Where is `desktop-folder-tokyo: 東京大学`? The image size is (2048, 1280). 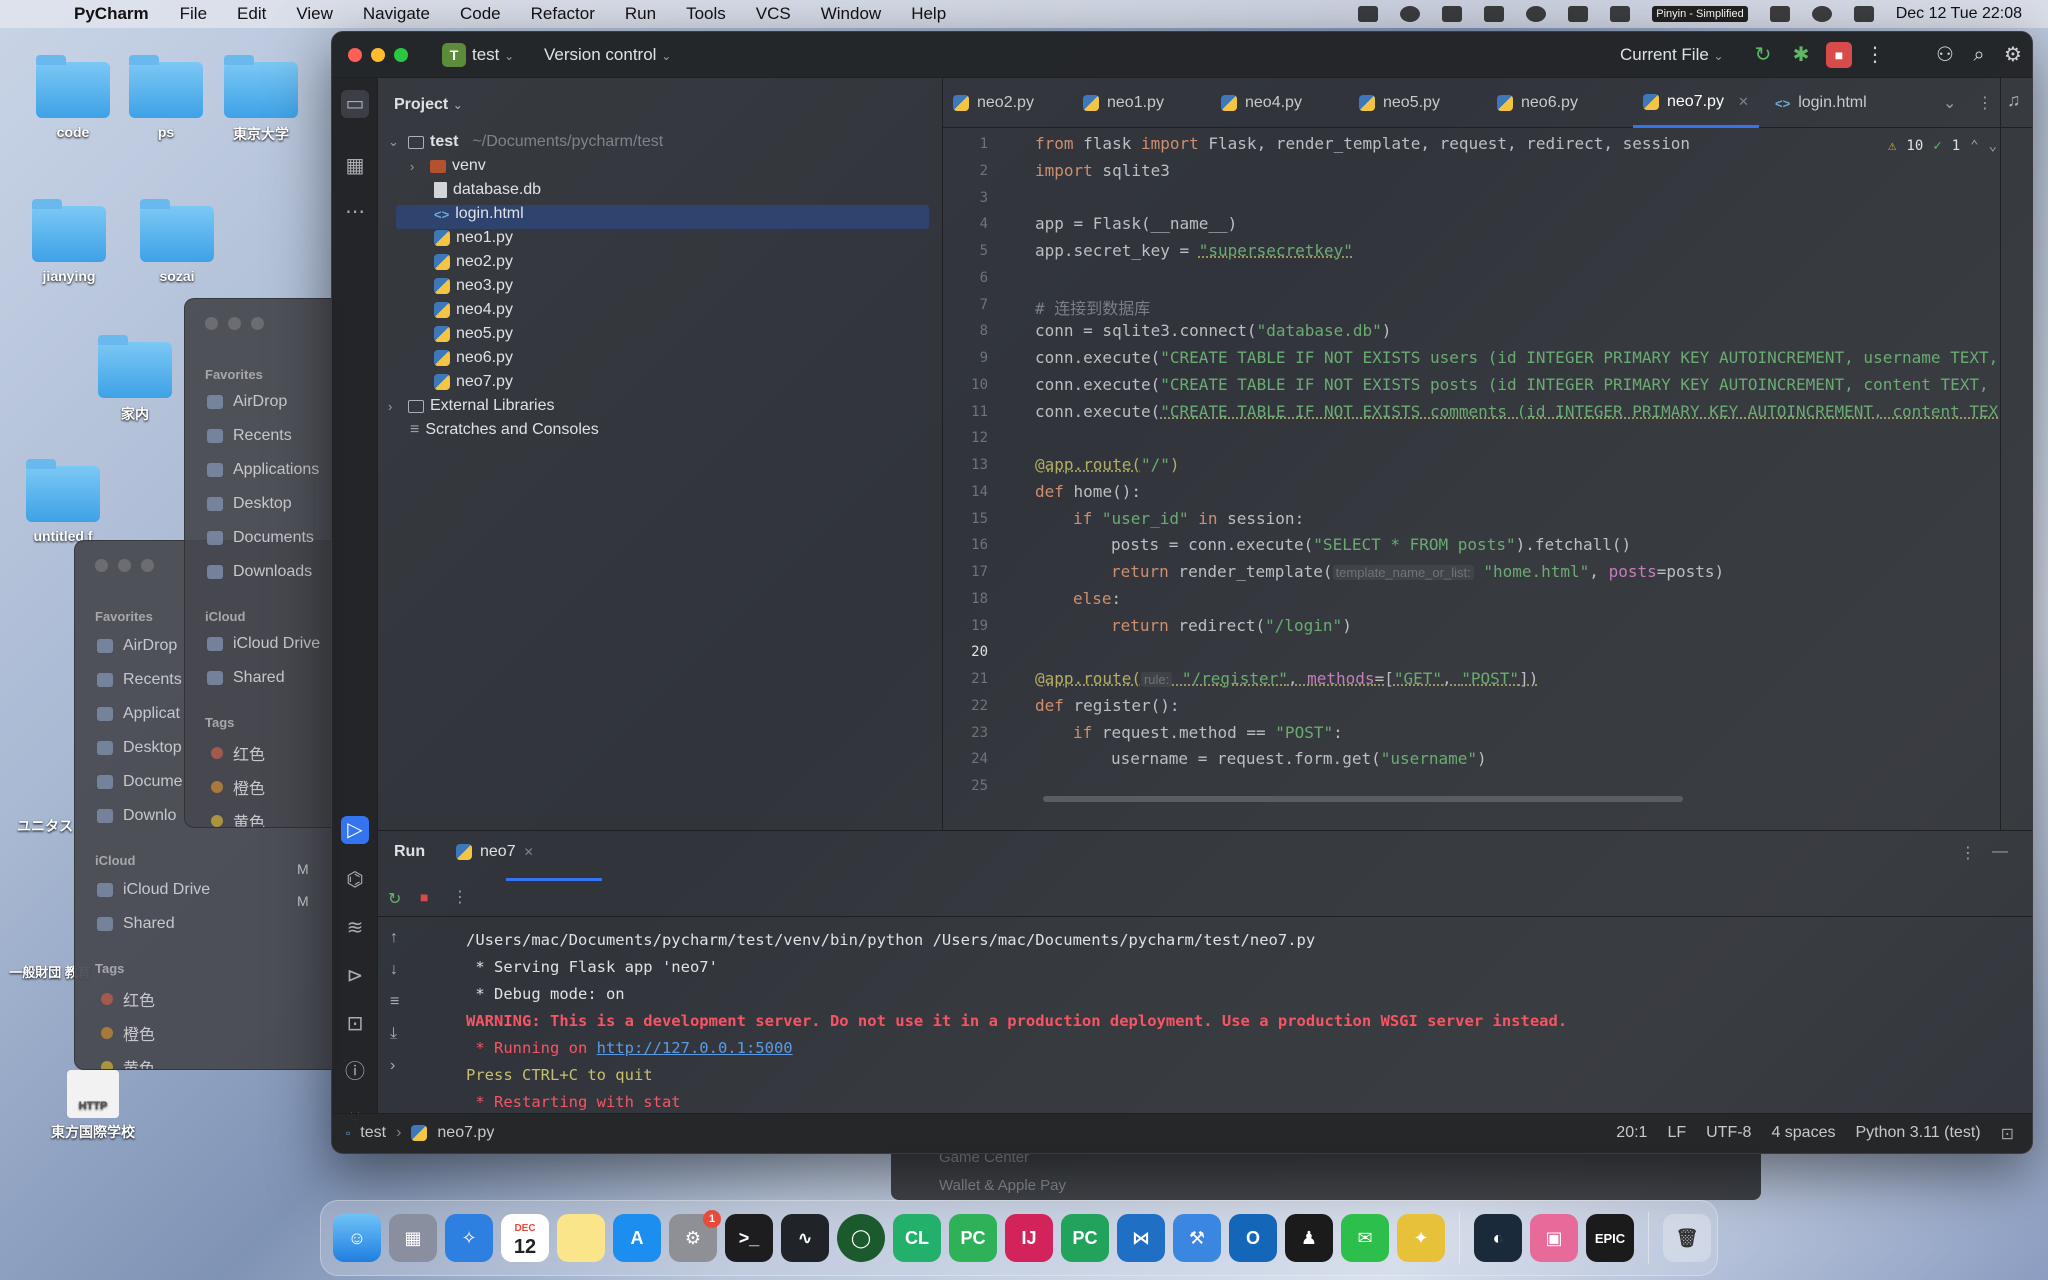
desktop-folder-tokyo: 東京大学 is located at coordinates (261, 99).